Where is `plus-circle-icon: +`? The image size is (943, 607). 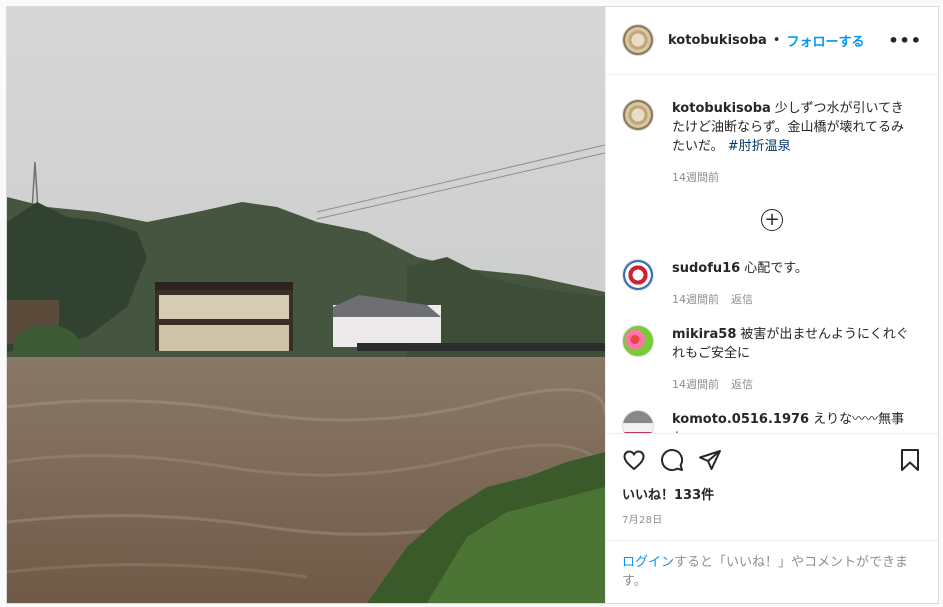 plus-circle-icon: + is located at coordinates (772, 219).